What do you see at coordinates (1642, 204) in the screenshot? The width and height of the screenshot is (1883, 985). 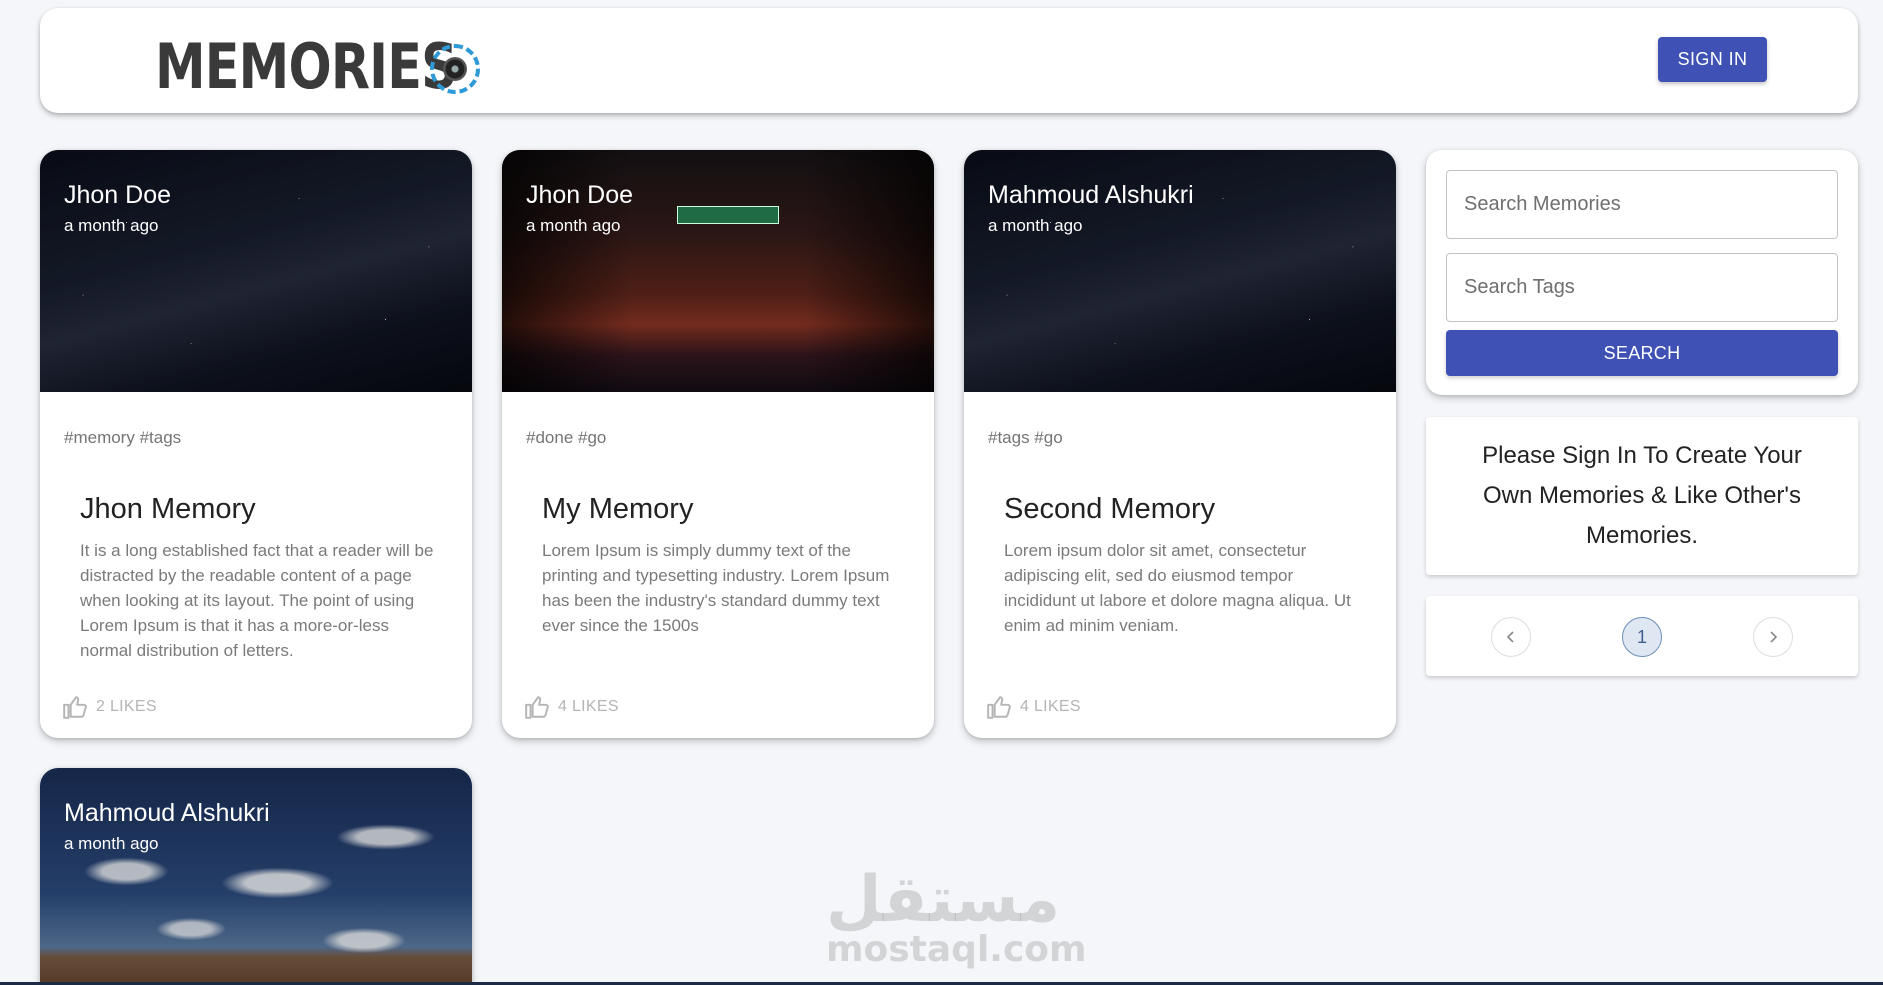 I see `search-memories-input` at bounding box center [1642, 204].